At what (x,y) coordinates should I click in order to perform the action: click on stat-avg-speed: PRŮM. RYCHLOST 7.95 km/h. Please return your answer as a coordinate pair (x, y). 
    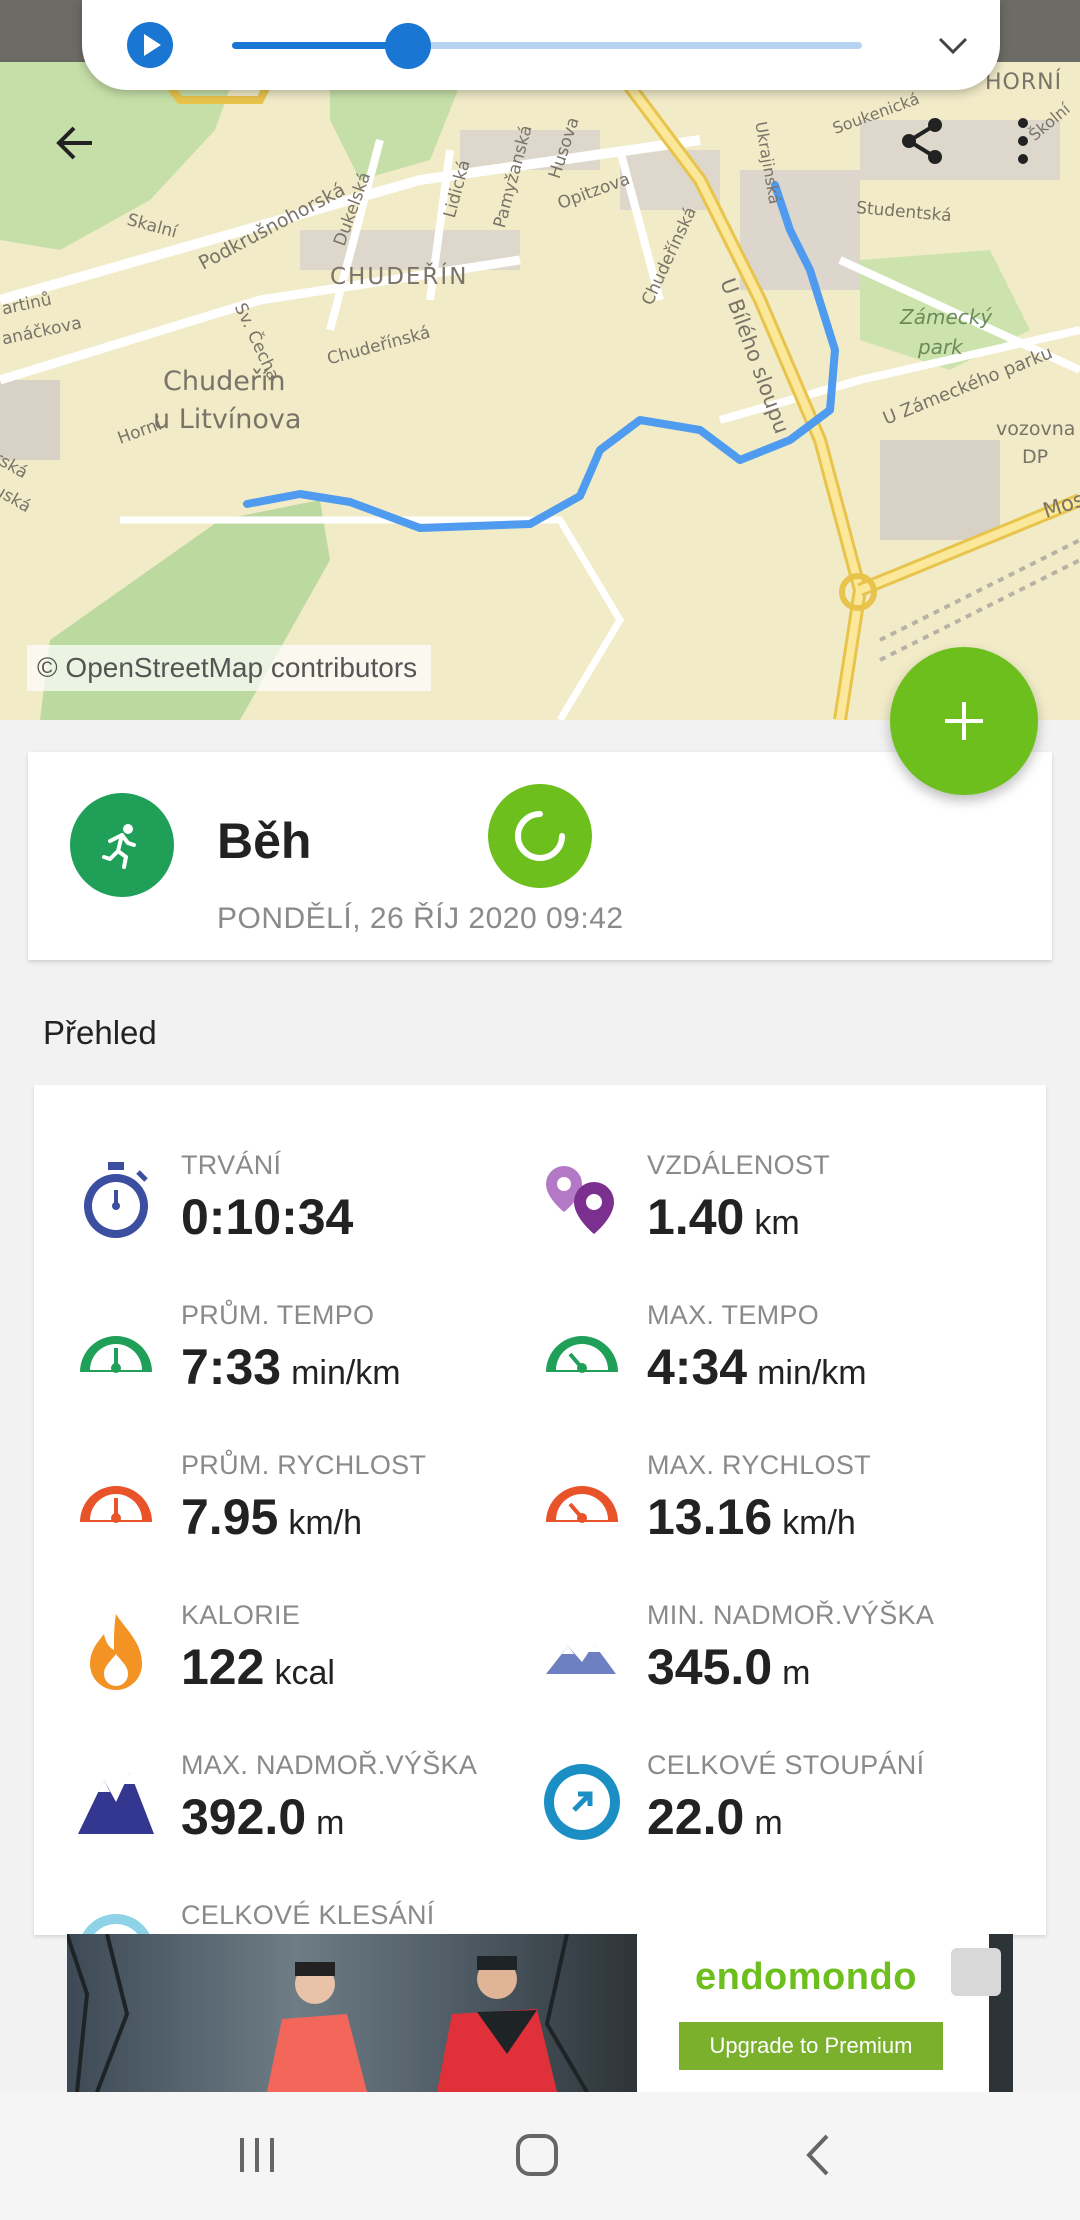
    Looking at the image, I should click on (309, 1505).